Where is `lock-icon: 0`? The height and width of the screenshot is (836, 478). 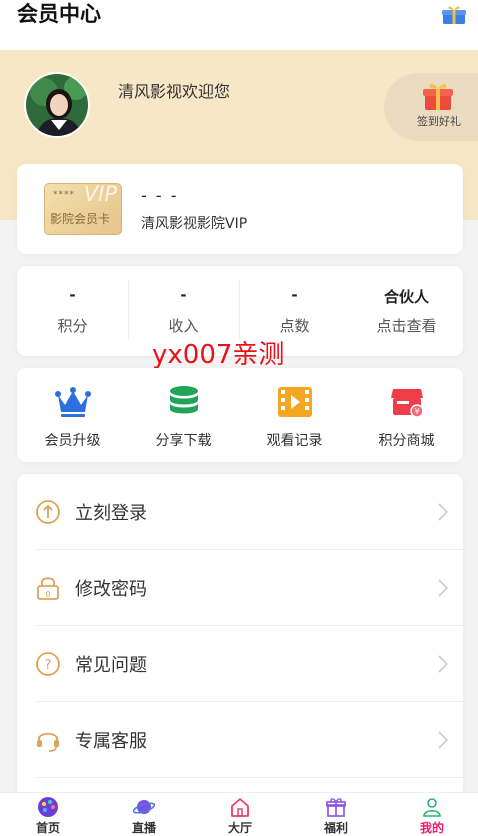 lock-icon: 0 is located at coordinates (48, 588).